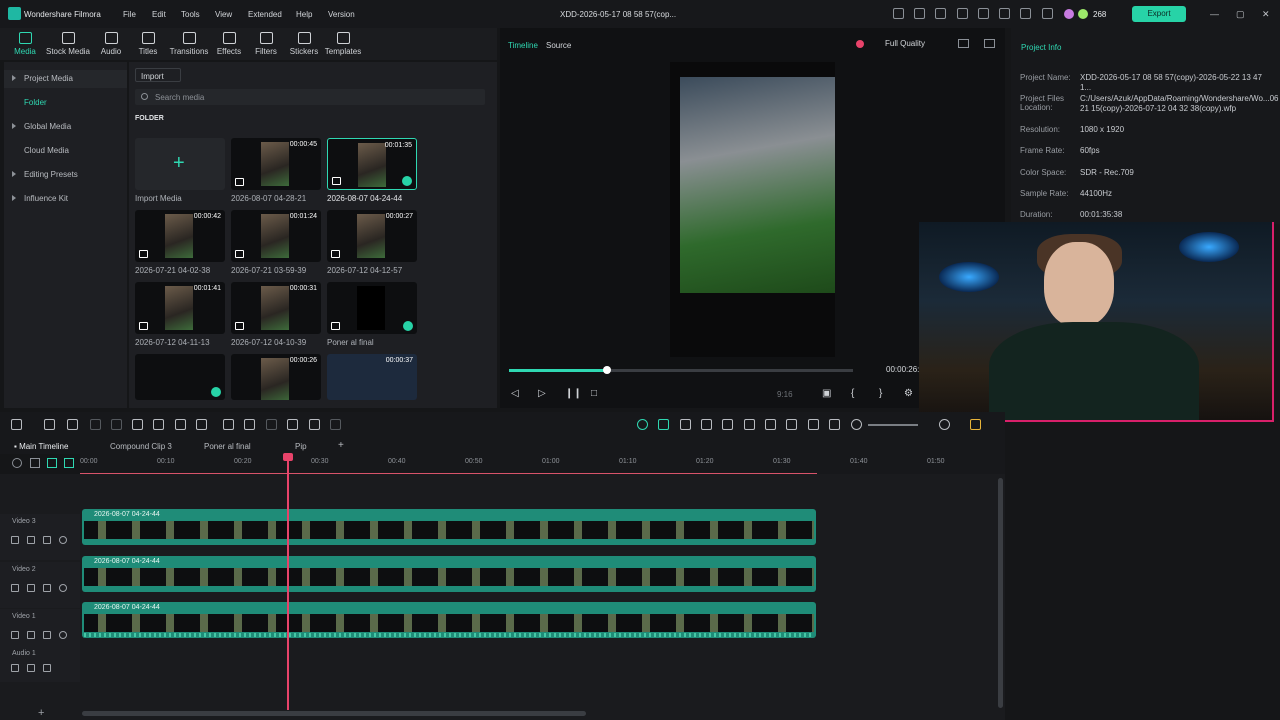 The image size is (1280, 720). Describe the element at coordinates (975, 424) in the screenshot. I see `grid-view-icon` at that location.